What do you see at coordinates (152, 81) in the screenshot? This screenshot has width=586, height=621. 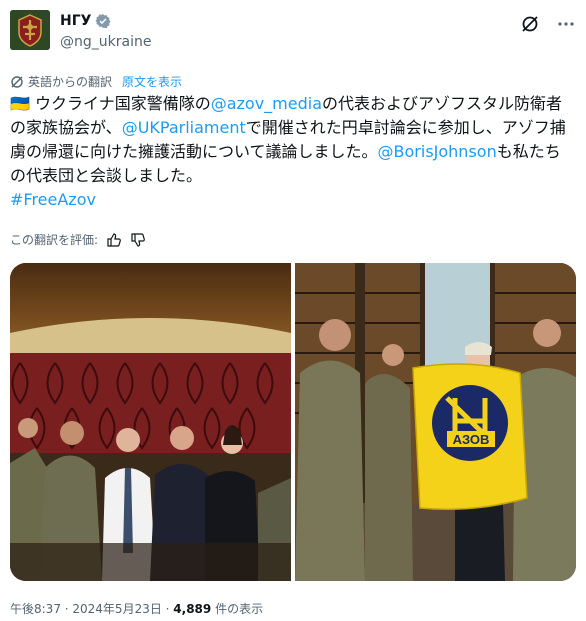 I see `show-original-link: 原文を表示` at bounding box center [152, 81].